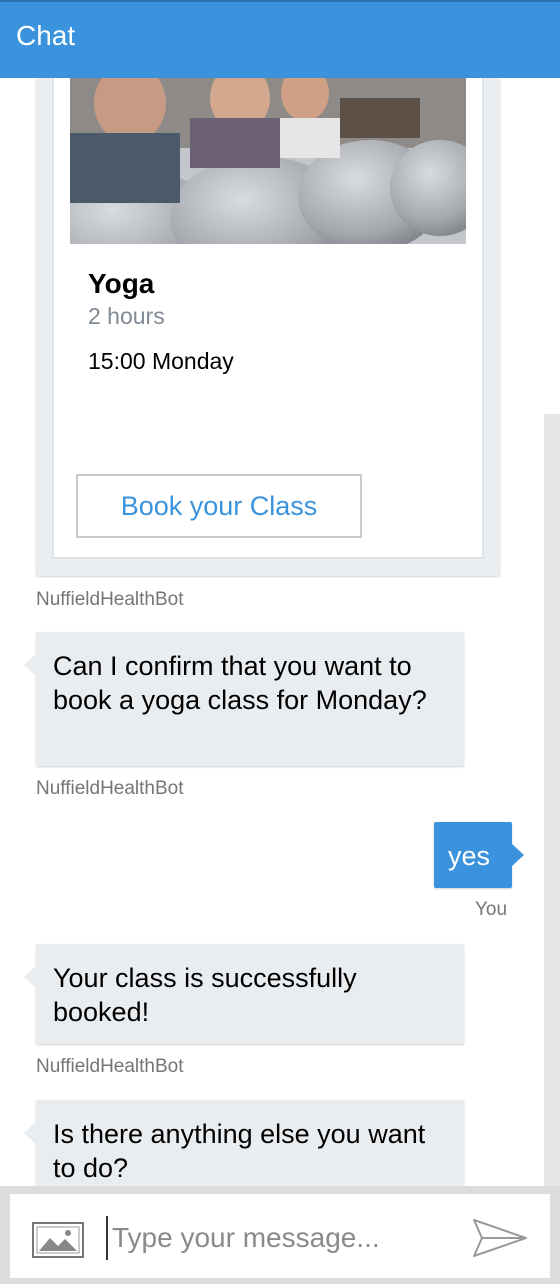 The width and height of the screenshot is (560, 1284). I want to click on page-title: Chat, so click(46, 35).